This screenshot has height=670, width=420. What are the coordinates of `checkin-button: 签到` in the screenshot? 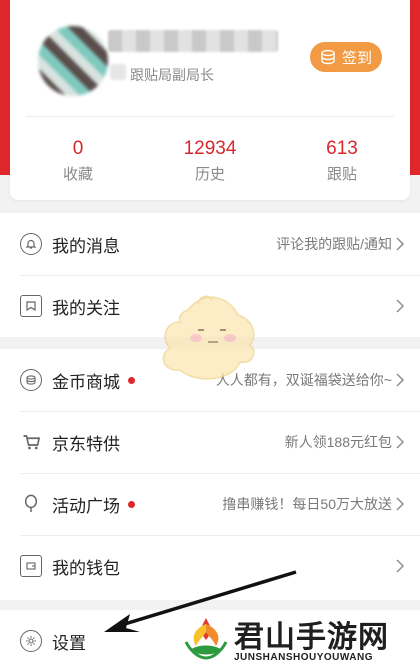 It's located at (346, 57).